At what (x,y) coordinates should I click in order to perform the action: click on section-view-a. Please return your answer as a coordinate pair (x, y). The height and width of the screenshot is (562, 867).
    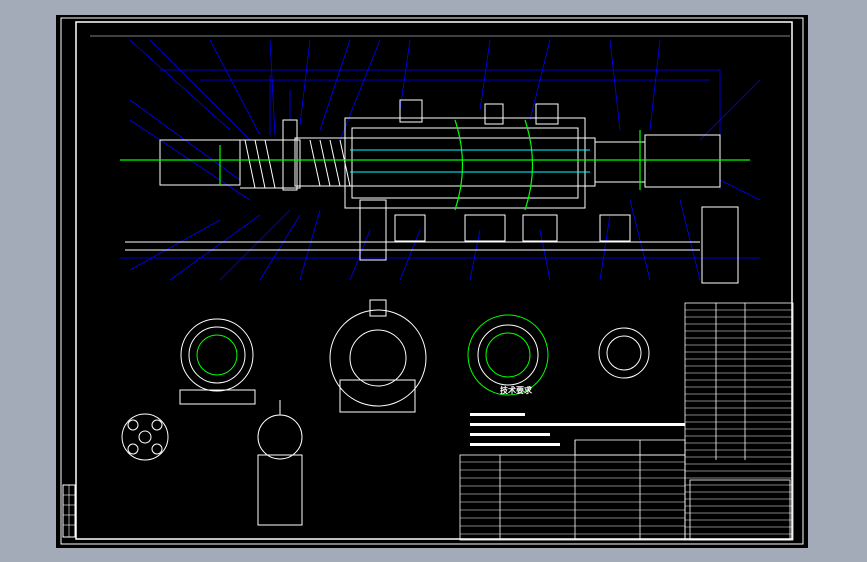
    Looking at the image, I should click on (217, 361).